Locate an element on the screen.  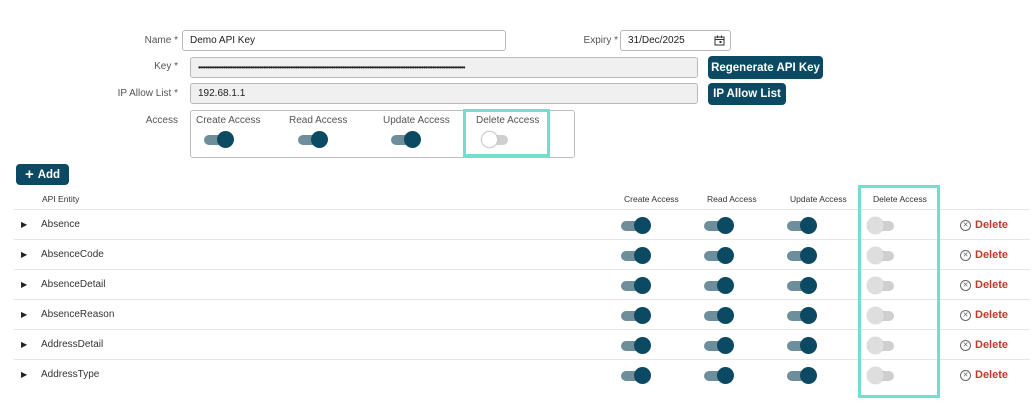
ip-allow-list-label: IP Allow List * is located at coordinates (147, 93).